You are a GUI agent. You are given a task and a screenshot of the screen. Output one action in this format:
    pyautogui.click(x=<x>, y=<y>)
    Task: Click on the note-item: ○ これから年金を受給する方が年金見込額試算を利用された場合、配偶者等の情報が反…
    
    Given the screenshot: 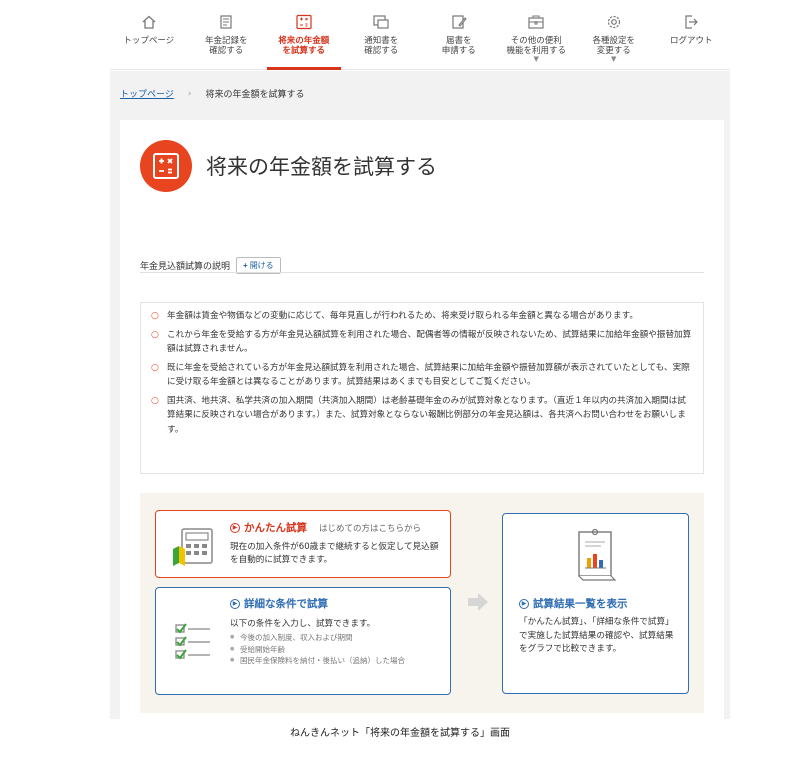 What is the action you would take?
    pyautogui.click(x=422, y=342)
    